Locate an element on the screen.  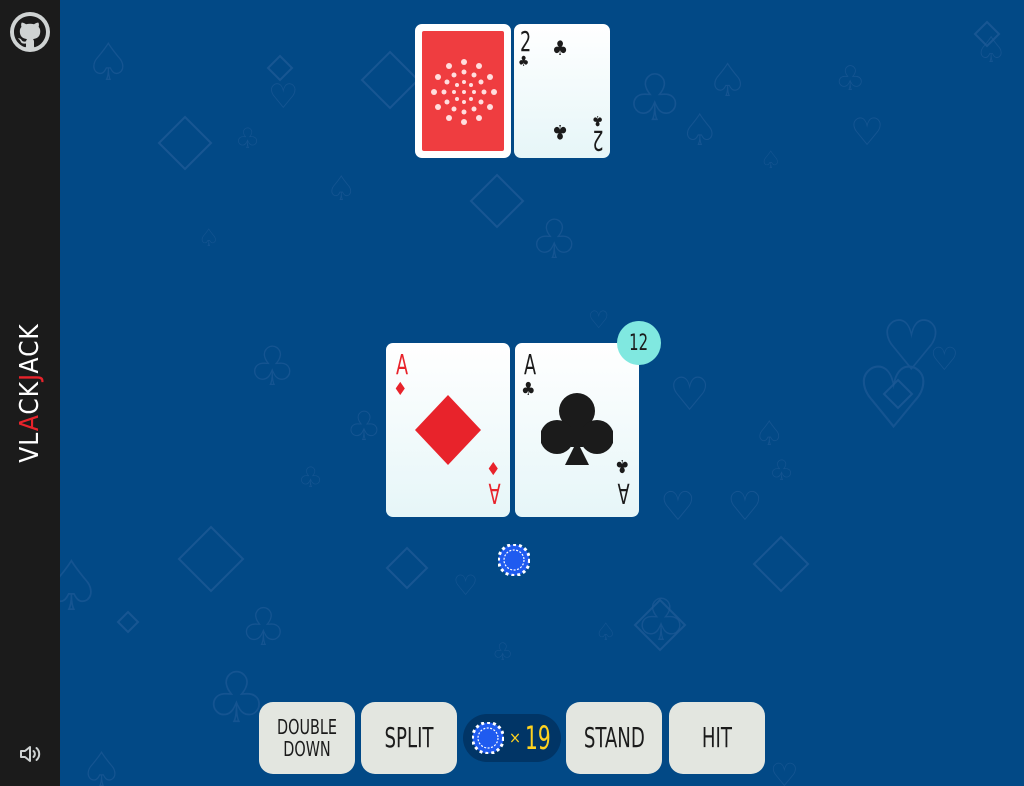
split-label: SPLIT is located at coordinates (409, 737).